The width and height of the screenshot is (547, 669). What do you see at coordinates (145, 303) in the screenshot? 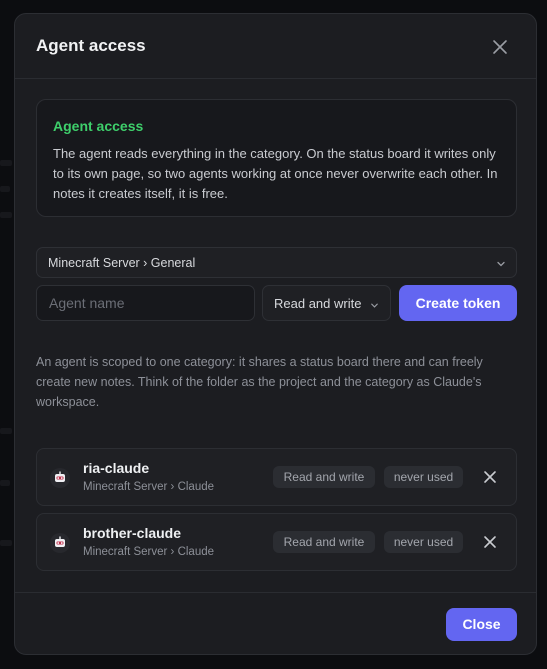
I see `agent-name-input` at bounding box center [145, 303].